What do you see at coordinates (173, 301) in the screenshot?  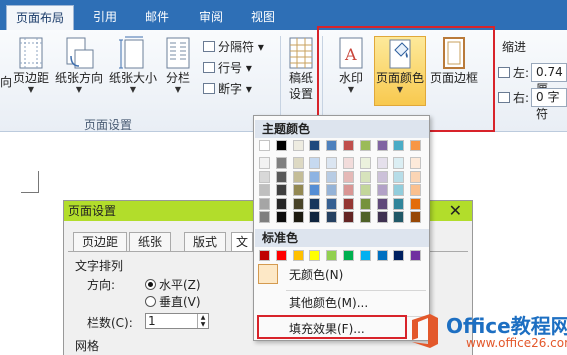 I see `vertical-radio: 垂直(V)` at bounding box center [173, 301].